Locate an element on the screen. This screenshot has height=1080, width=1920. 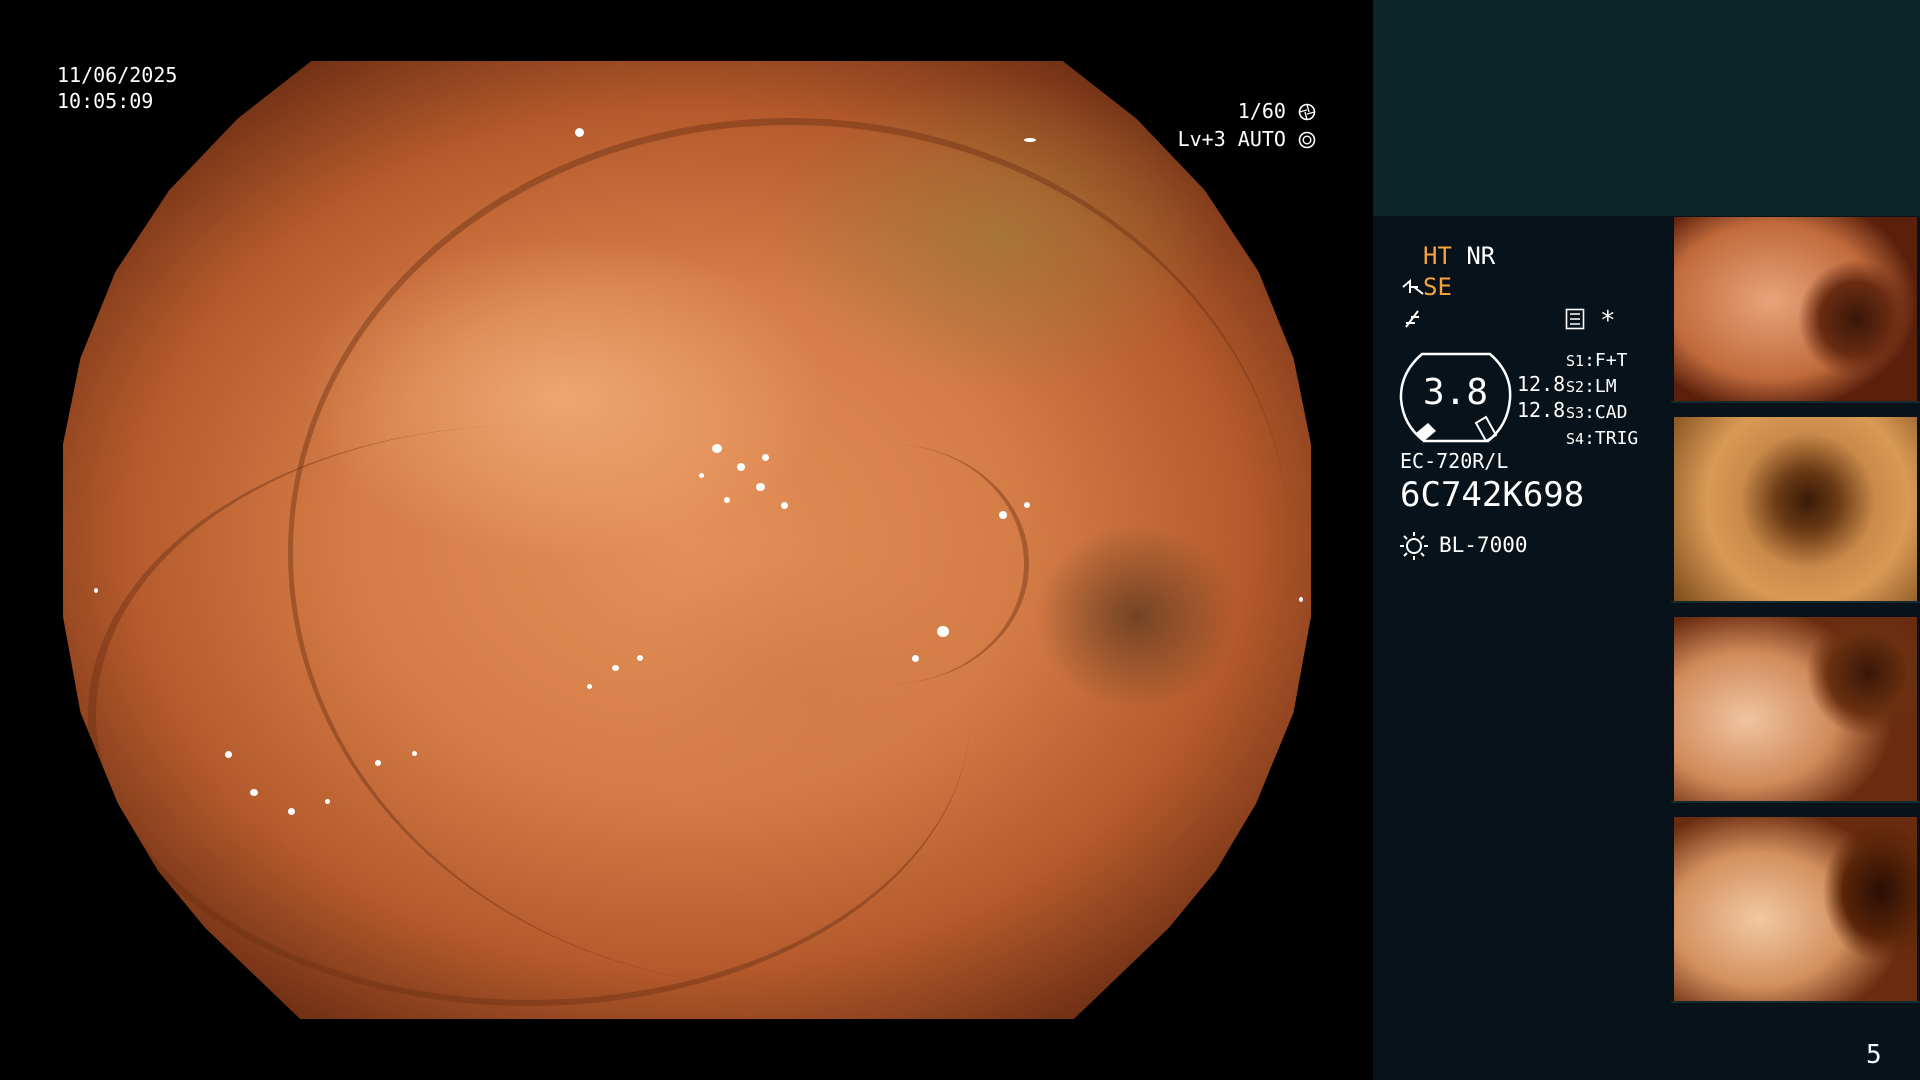
gauge-right-2: 12.8 is located at coordinates (1541, 410).